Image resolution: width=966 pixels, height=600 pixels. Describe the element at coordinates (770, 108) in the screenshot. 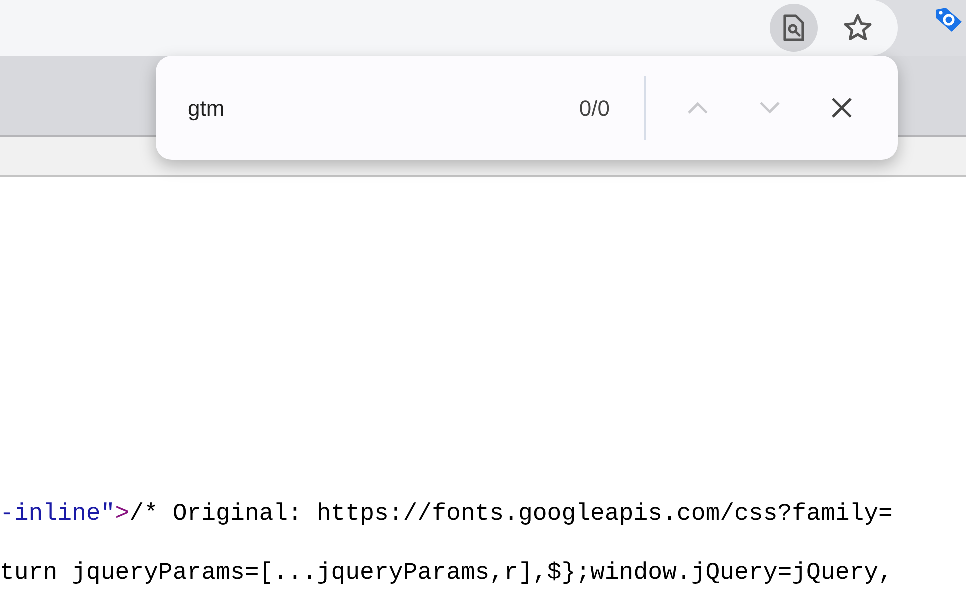

I see `chevron-down-icon` at that location.